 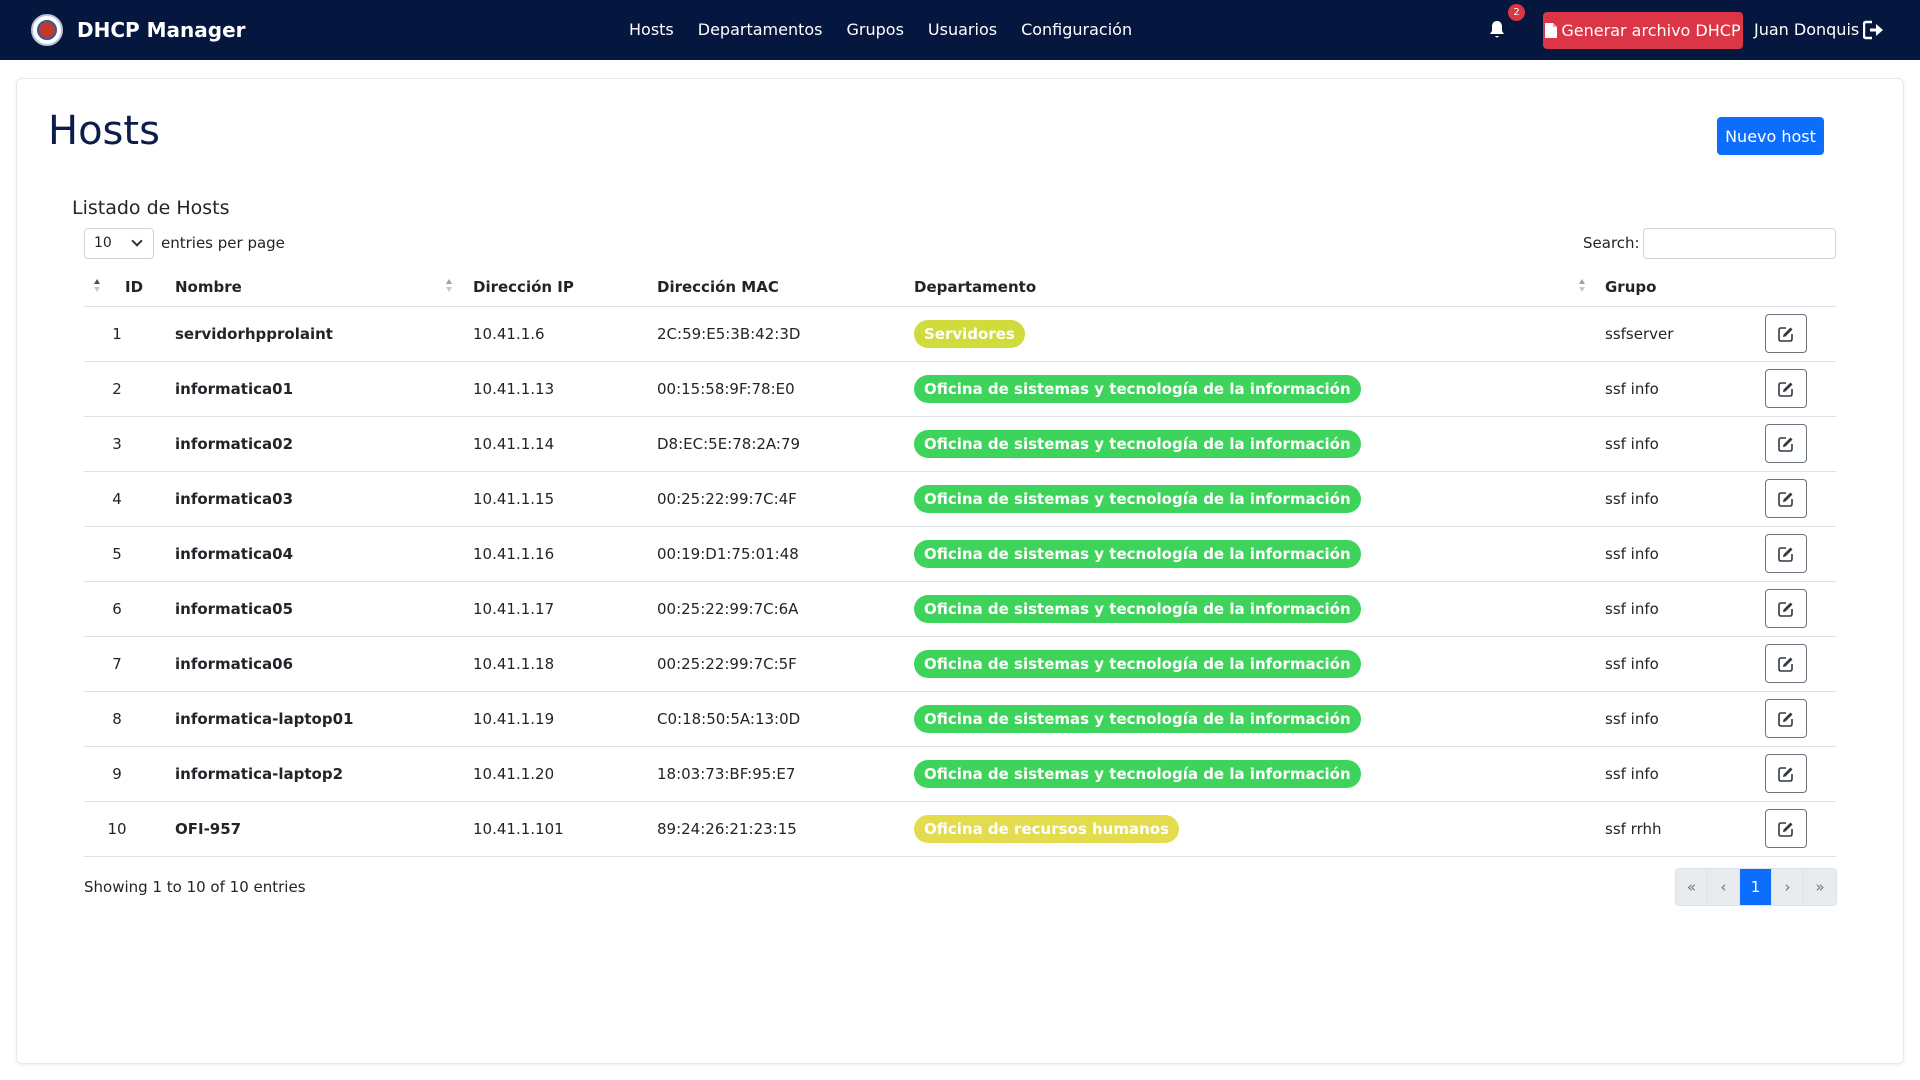 What do you see at coordinates (727, 664) in the screenshot?
I see `host-mac: 00:25:22:99:7C:5F` at bounding box center [727, 664].